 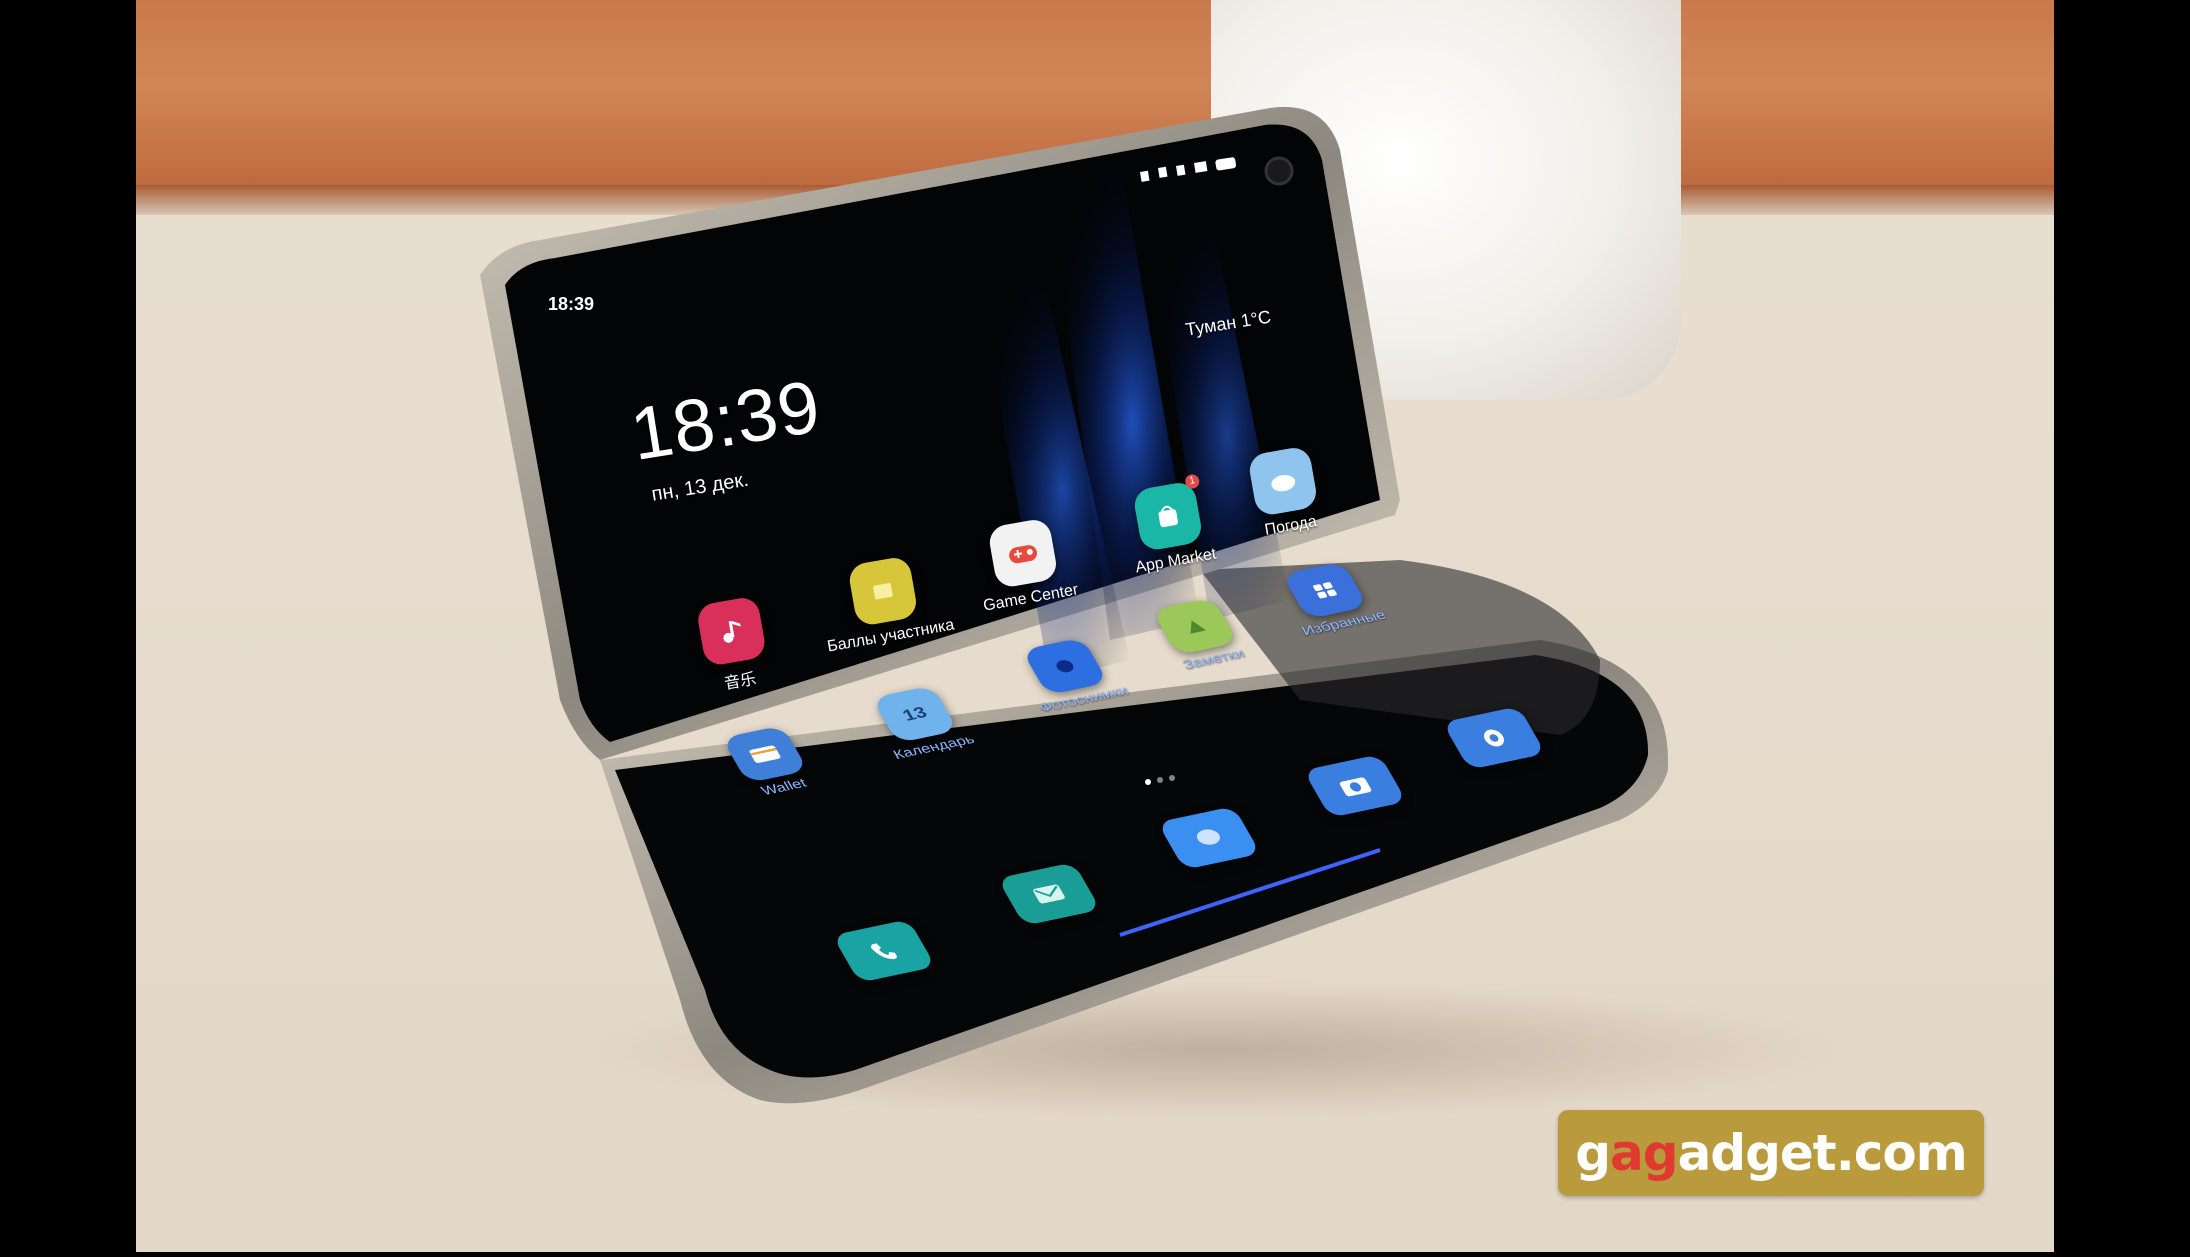 I want to click on status-bar-time: 18:39, so click(x=571, y=304).